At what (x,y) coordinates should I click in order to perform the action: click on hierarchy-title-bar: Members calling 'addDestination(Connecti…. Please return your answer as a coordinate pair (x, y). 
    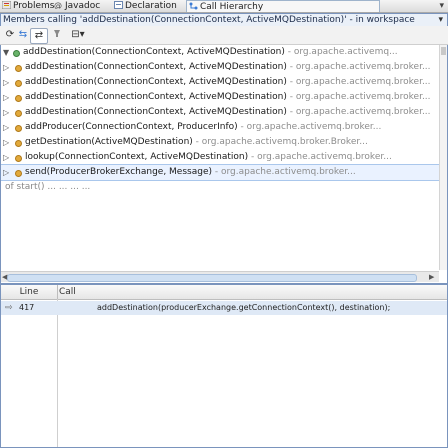
    Looking at the image, I should click on (224, 20).